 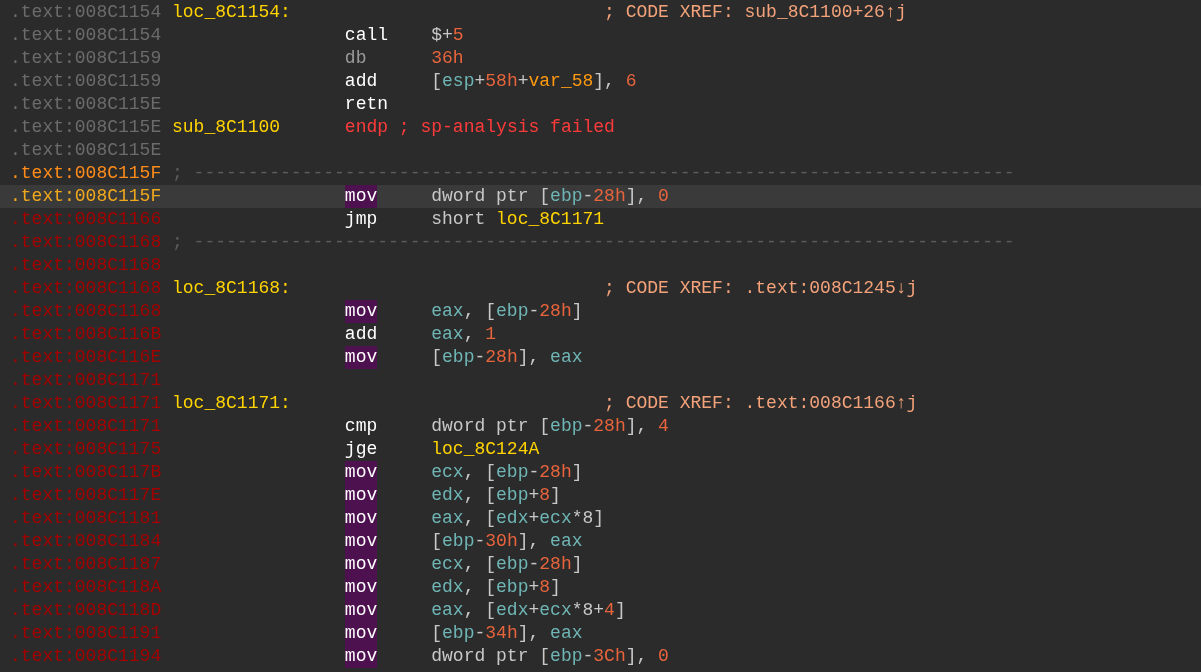 I want to click on code-label: loc_8C1168:, so click(x=232, y=288).